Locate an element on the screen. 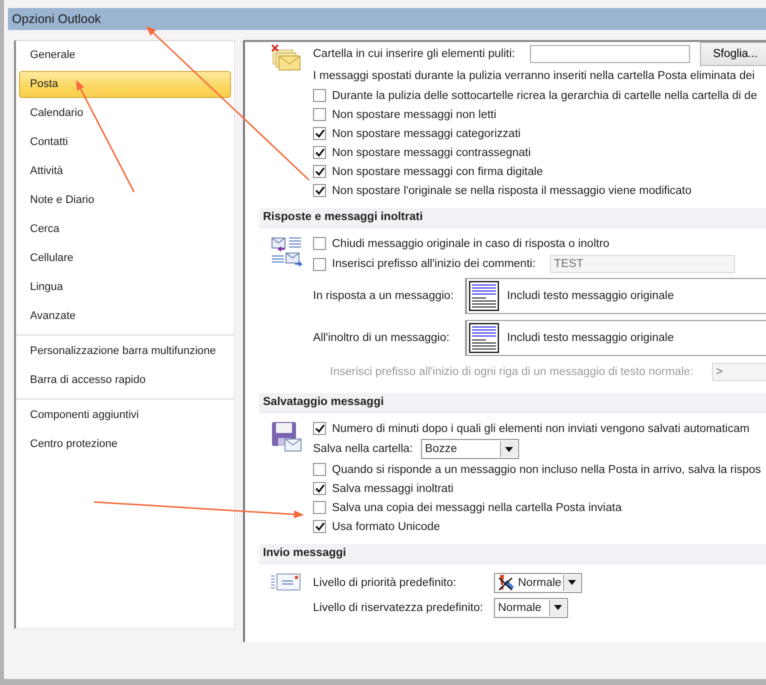 The height and width of the screenshot is (685, 766). dropdown-value: Bozze is located at coordinates (441, 449).